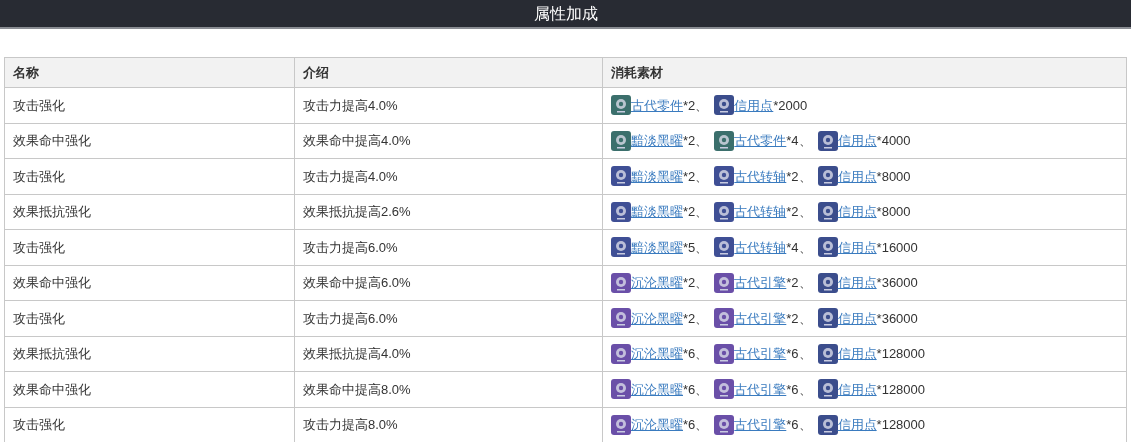 The image size is (1131, 442). Describe the element at coordinates (448, 212) in the screenshot. I see `table-cell: 效果抵抗提高2.6%` at that location.